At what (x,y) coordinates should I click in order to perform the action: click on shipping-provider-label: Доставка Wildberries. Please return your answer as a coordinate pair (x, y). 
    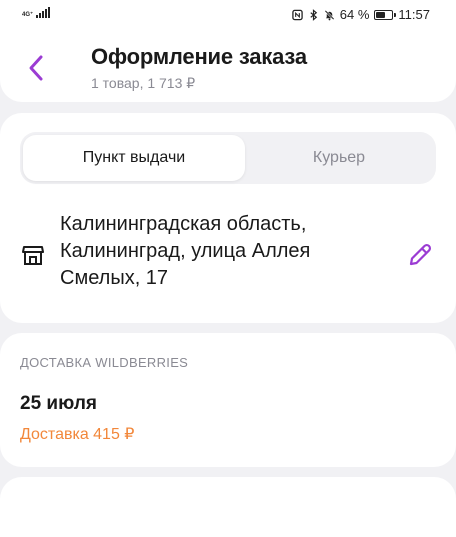
    Looking at the image, I should click on (104, 362).